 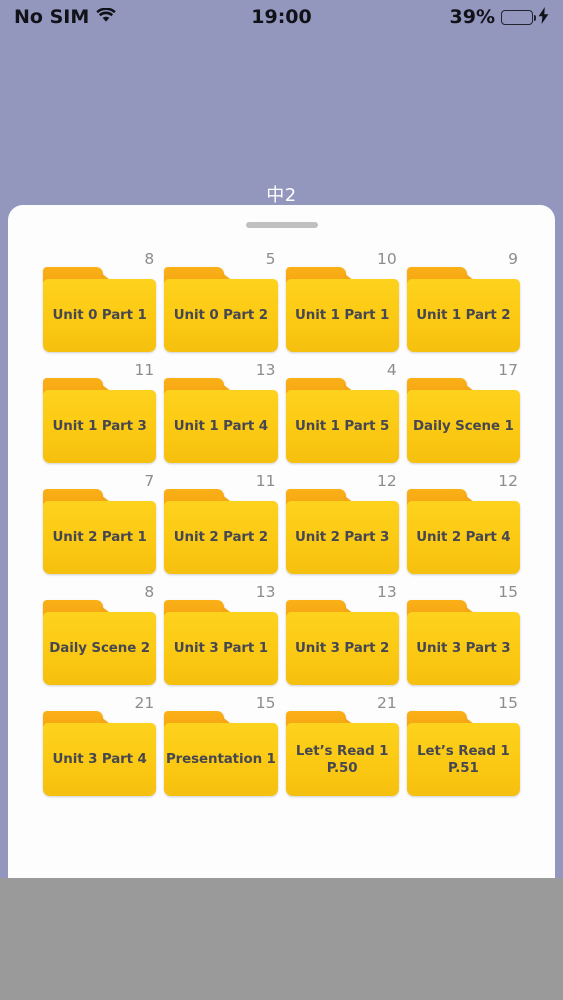 I want to click on folder-item: 10 Unit 1 Part 1, so click(x=342, y=301).